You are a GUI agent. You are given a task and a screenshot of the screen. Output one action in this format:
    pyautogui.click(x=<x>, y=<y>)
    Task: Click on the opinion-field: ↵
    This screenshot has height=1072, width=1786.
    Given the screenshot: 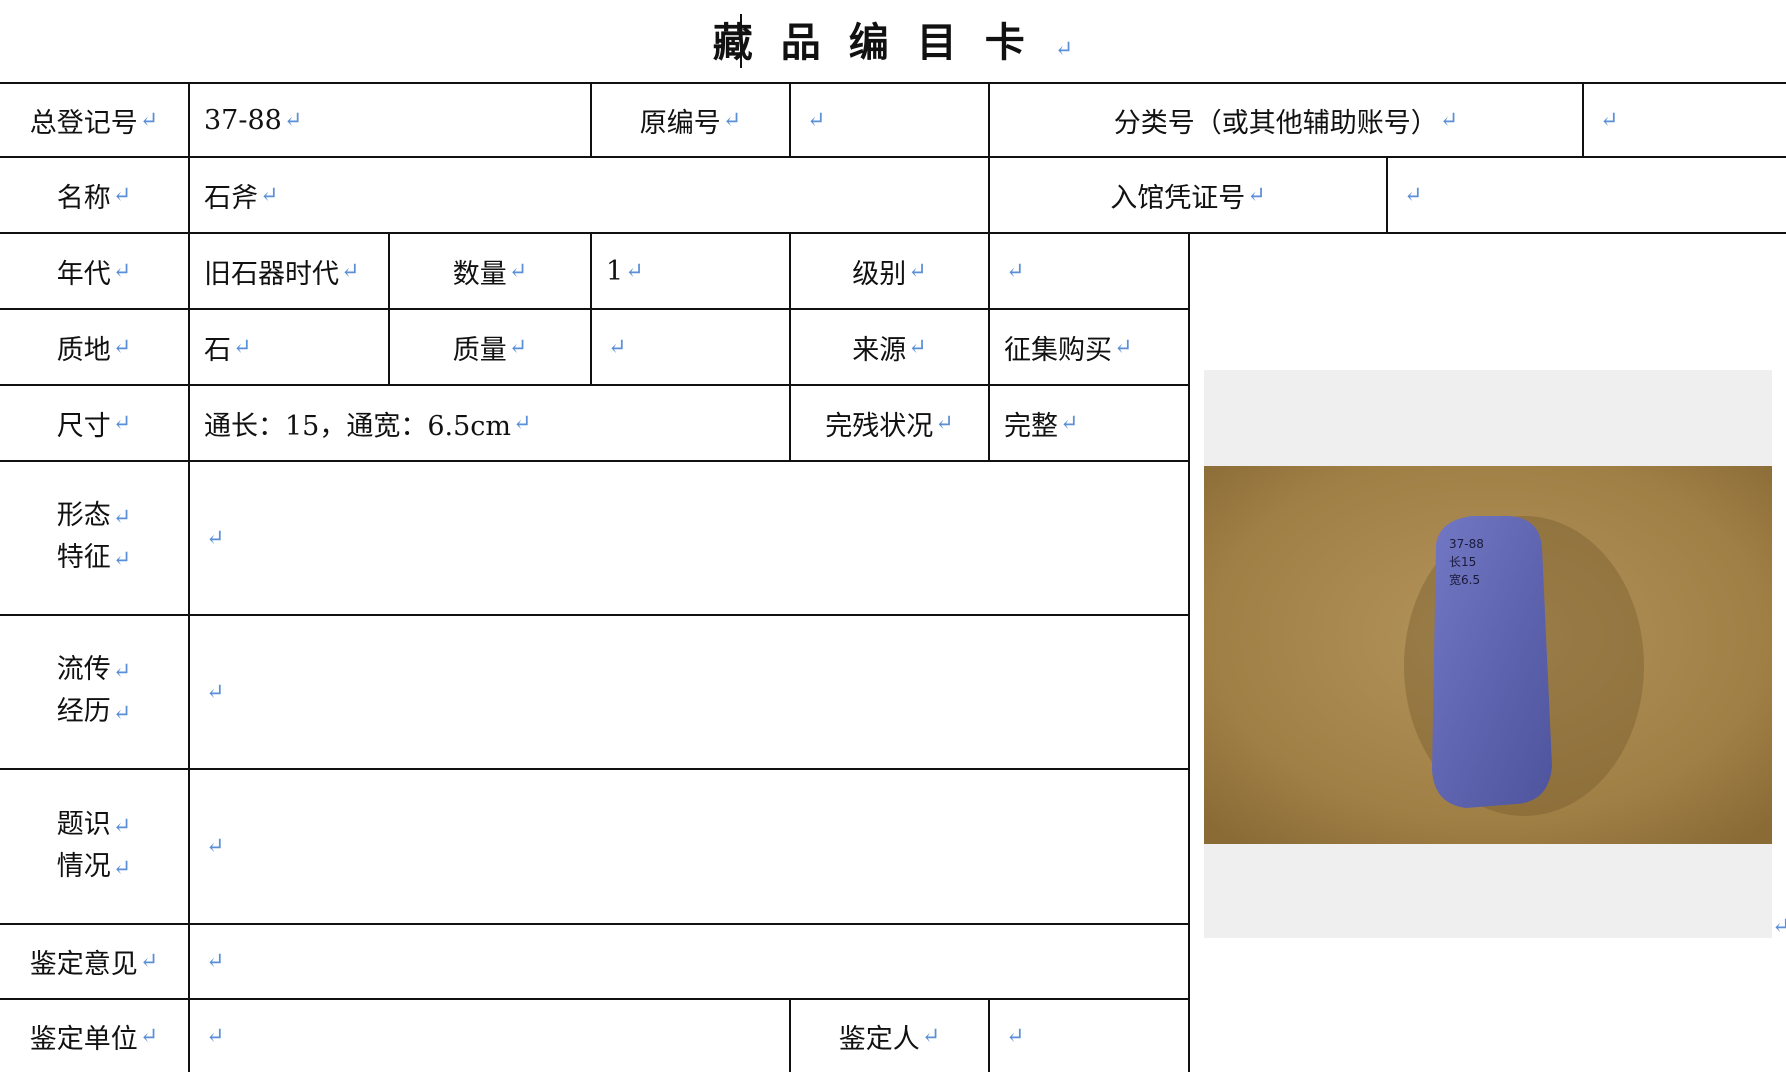 What is the action you would take?
    pyautogui.click(x=689, y=961)
    